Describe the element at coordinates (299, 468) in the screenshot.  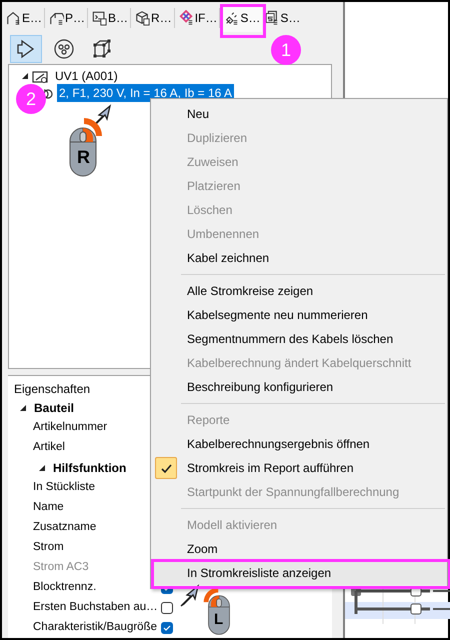
I see `menu-item: Stromkreis im Report aufführen` at that location.